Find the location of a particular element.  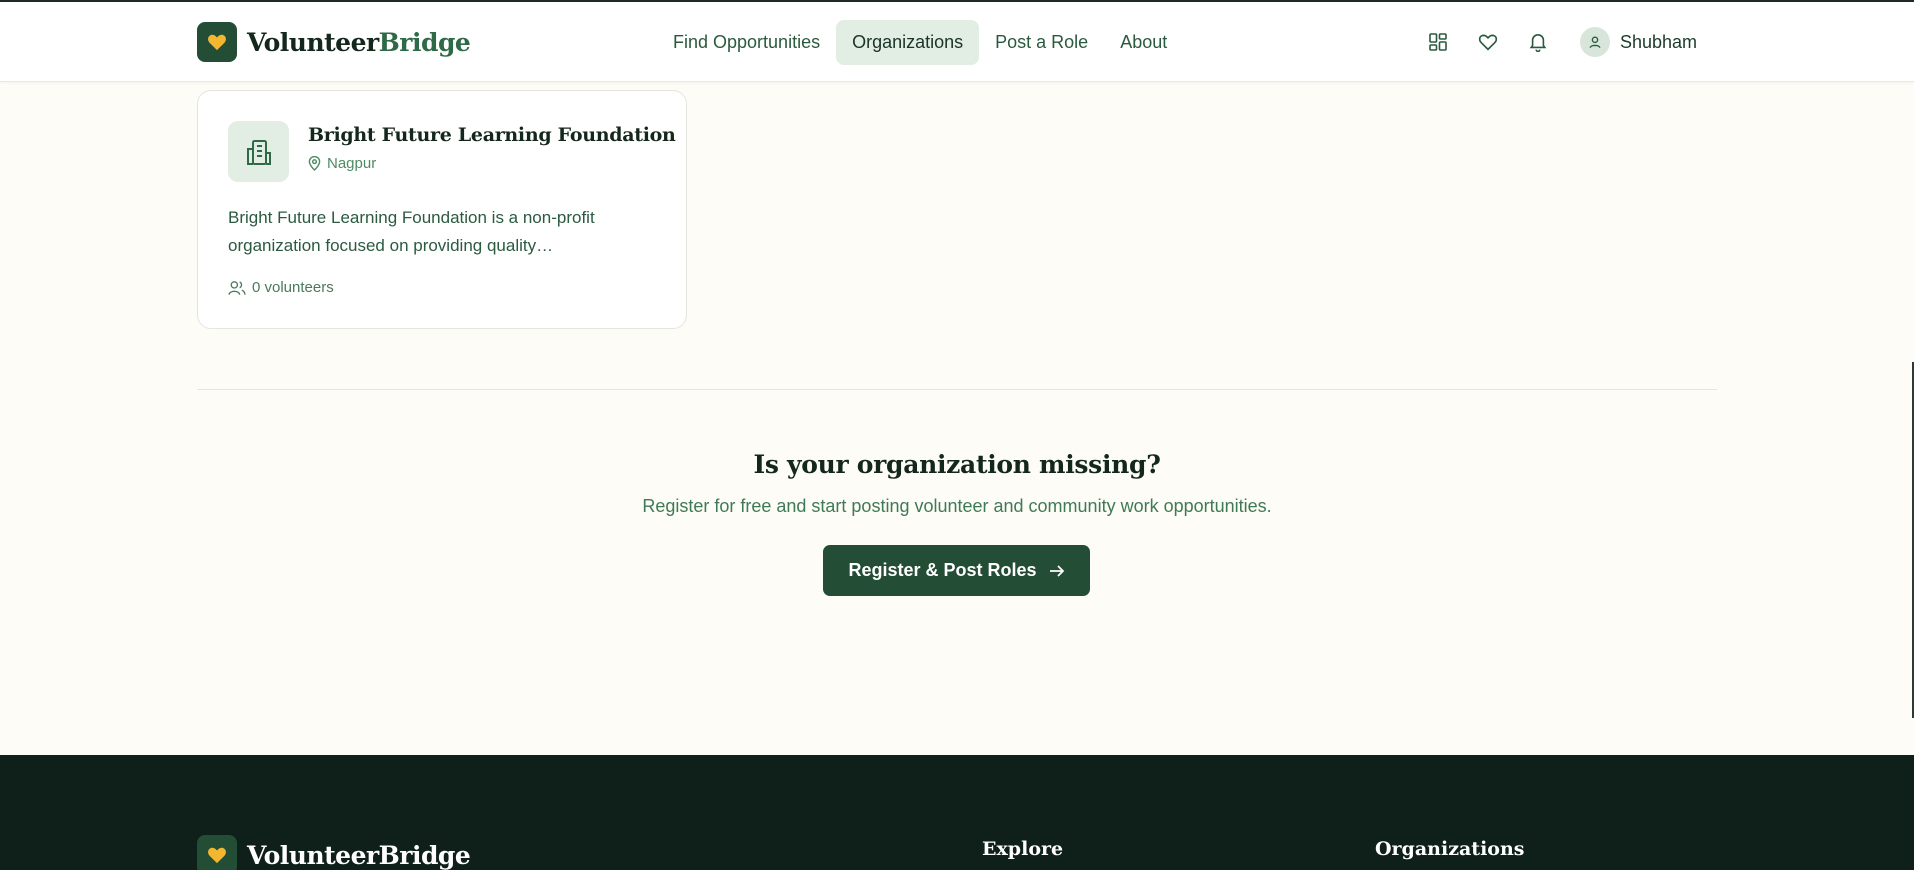

nav-find-opportunities: Find Opportunities is located at coordinates (746, 42).